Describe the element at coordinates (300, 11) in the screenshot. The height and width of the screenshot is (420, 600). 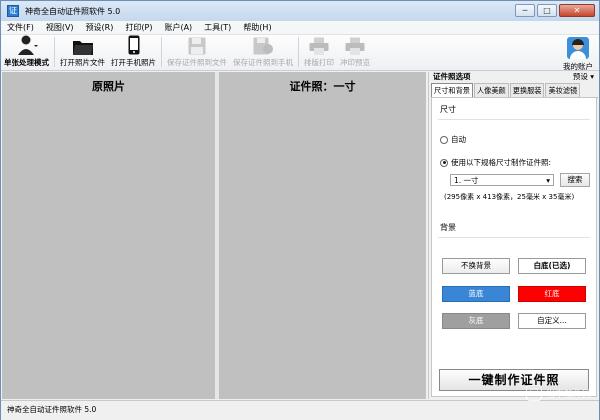
I see `title-bar: 证 神奇全自动证件照软件 5.0 ─ □ ✕` at that location.